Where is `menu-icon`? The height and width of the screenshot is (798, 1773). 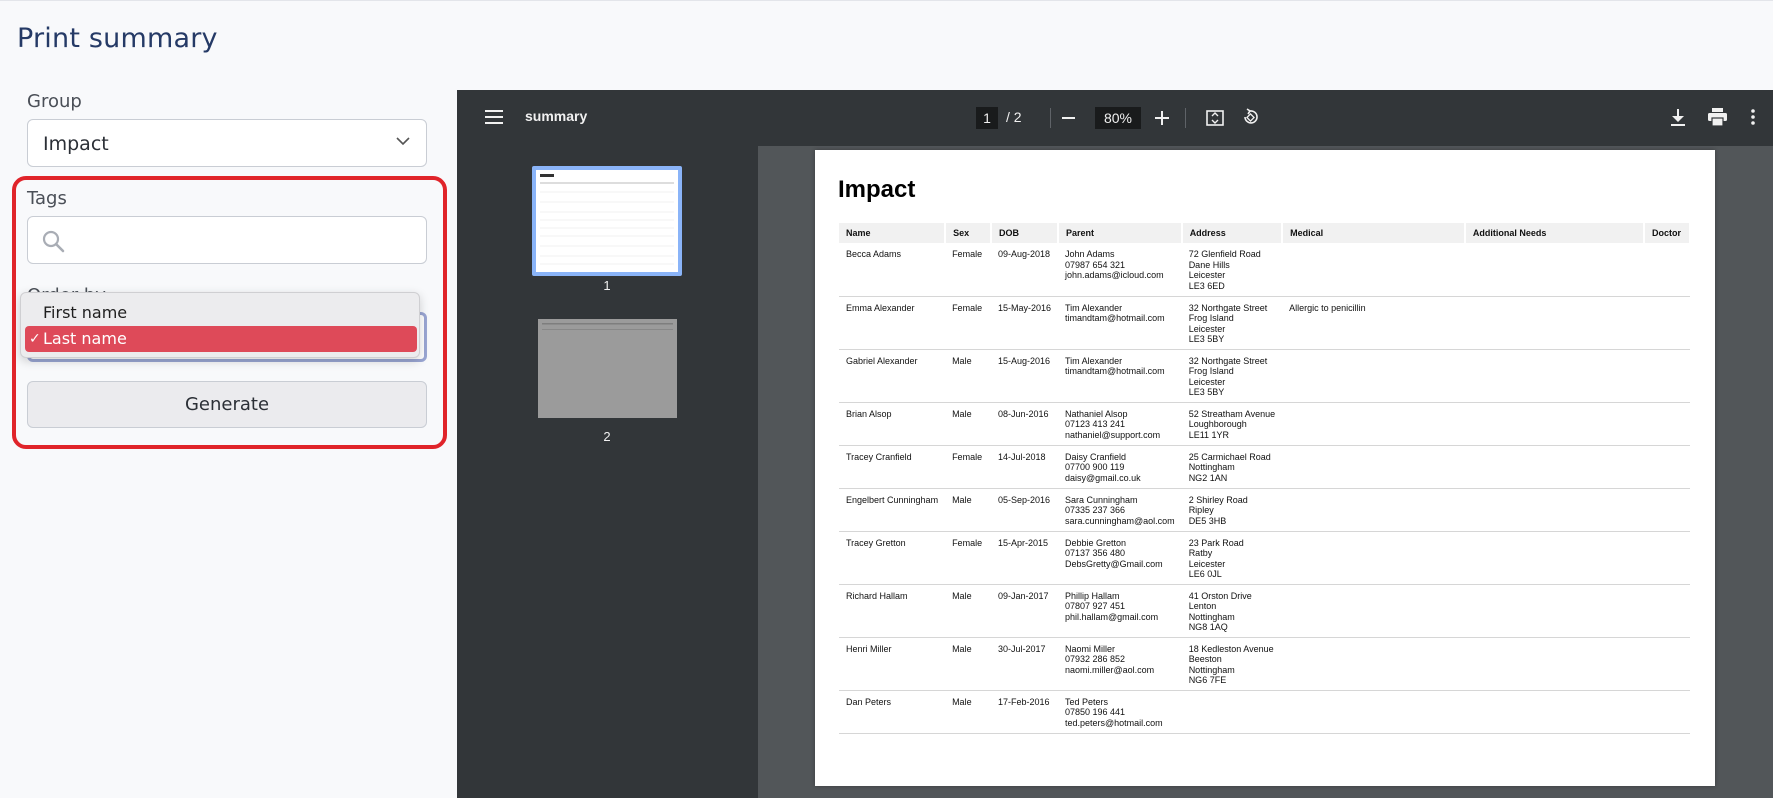 menu-icon is located at coordinates (494, 117).